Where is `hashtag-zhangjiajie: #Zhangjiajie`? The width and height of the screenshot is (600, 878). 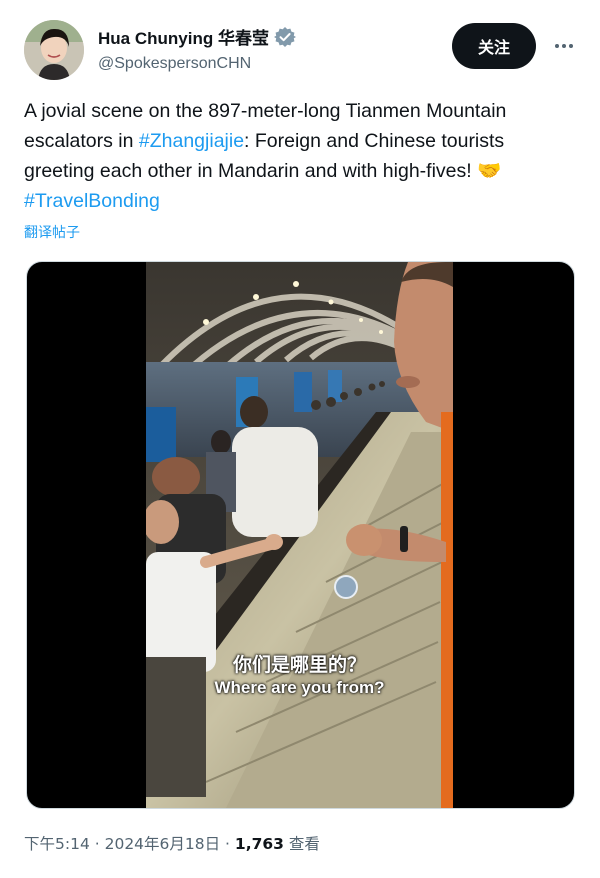
hashtag-zhangjiajie: #Zhangjiajie is located at coordinates (191, 141).